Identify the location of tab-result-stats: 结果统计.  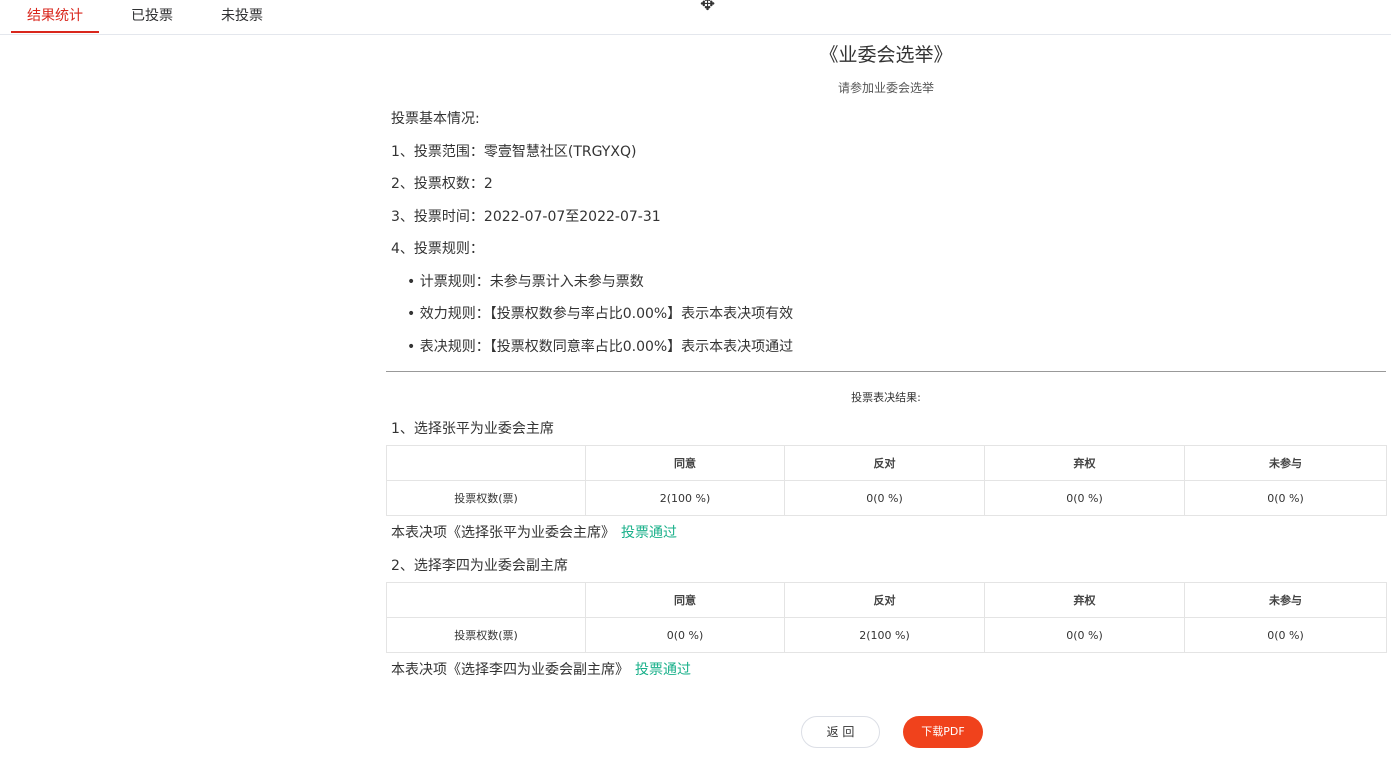
(55, 16).